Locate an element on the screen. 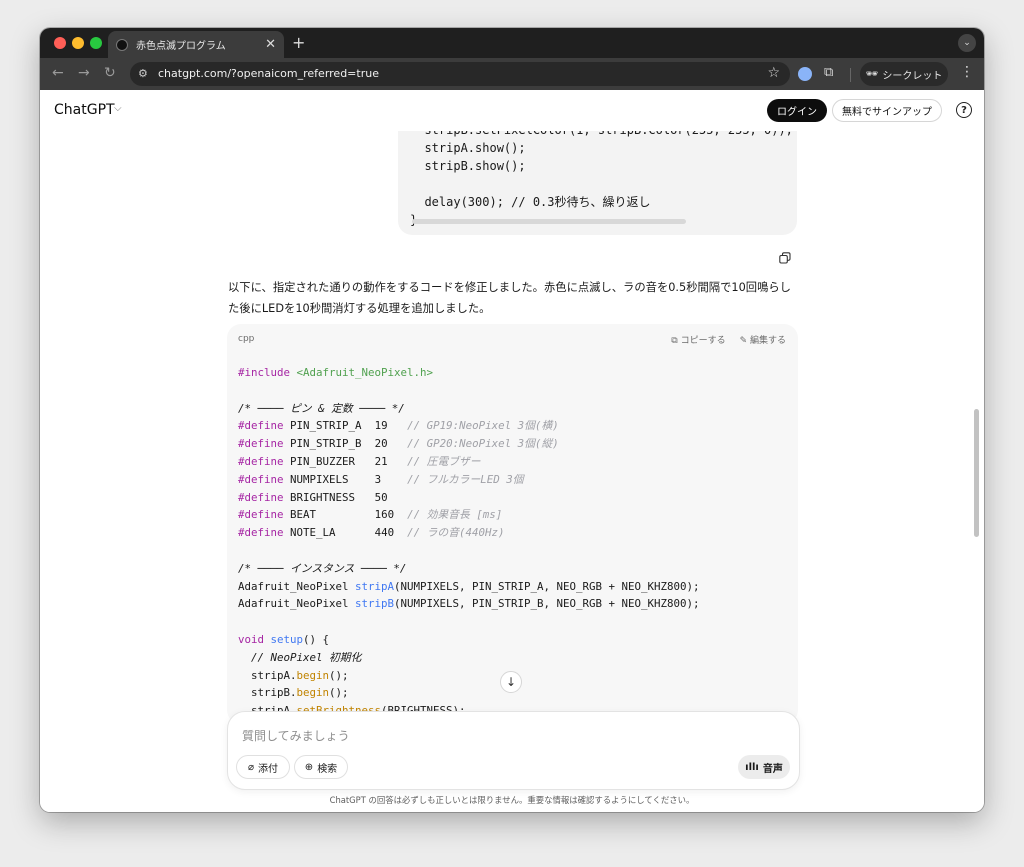  horizontal-scrollbar is located at coordinates (549, 221).